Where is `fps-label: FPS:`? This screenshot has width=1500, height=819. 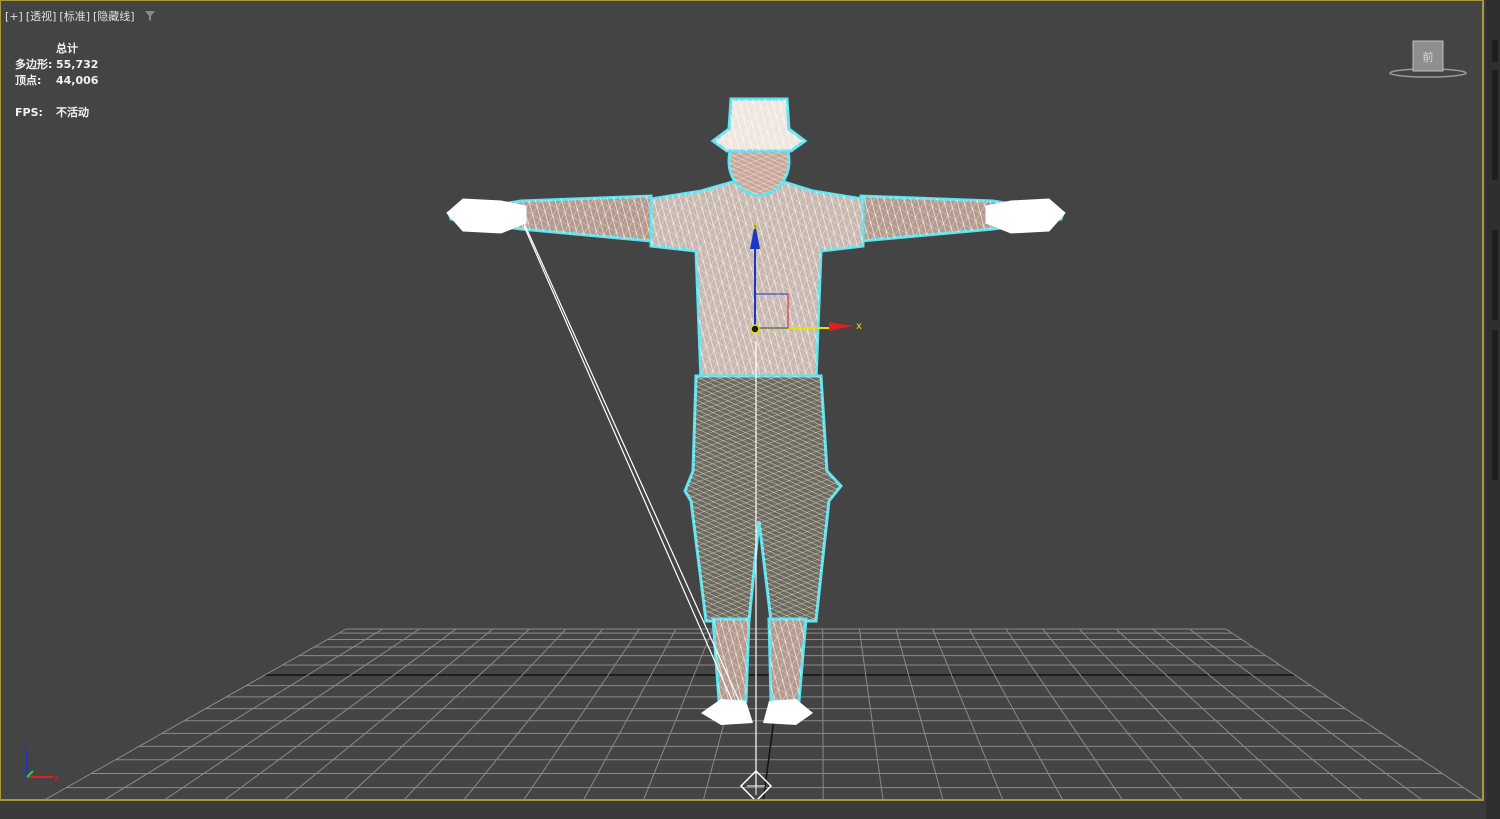
fps-label: FPS: is located at coordinates (29, 112).